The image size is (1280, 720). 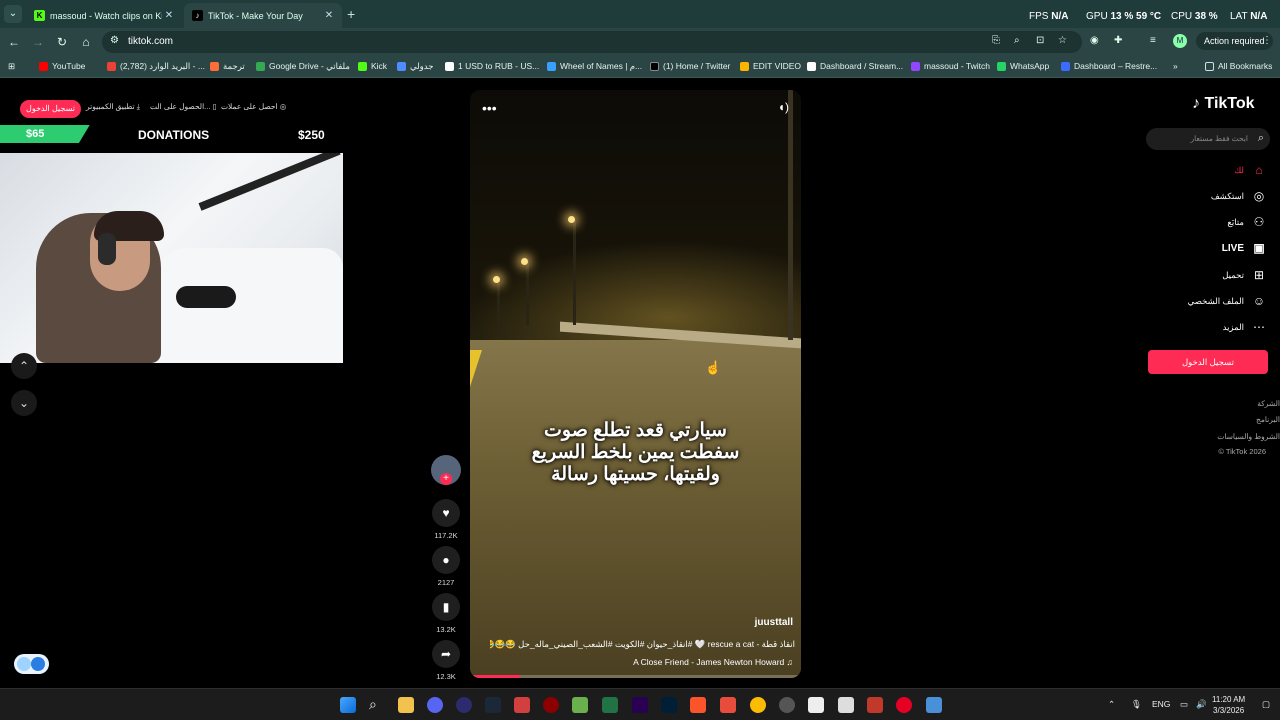 What do you see at coordinates (464, 705) in the screenshot?
I see `media-player-icon` at bounding box center [464, 705].